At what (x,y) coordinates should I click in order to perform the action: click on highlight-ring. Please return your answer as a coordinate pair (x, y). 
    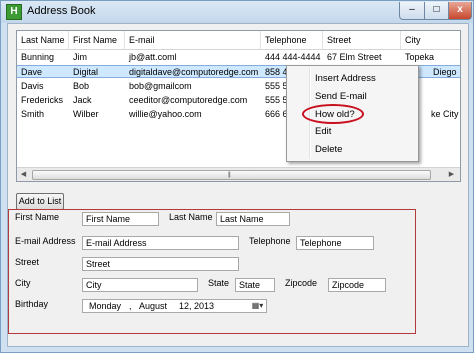
    Looking at the image, I should click on (333, 114).